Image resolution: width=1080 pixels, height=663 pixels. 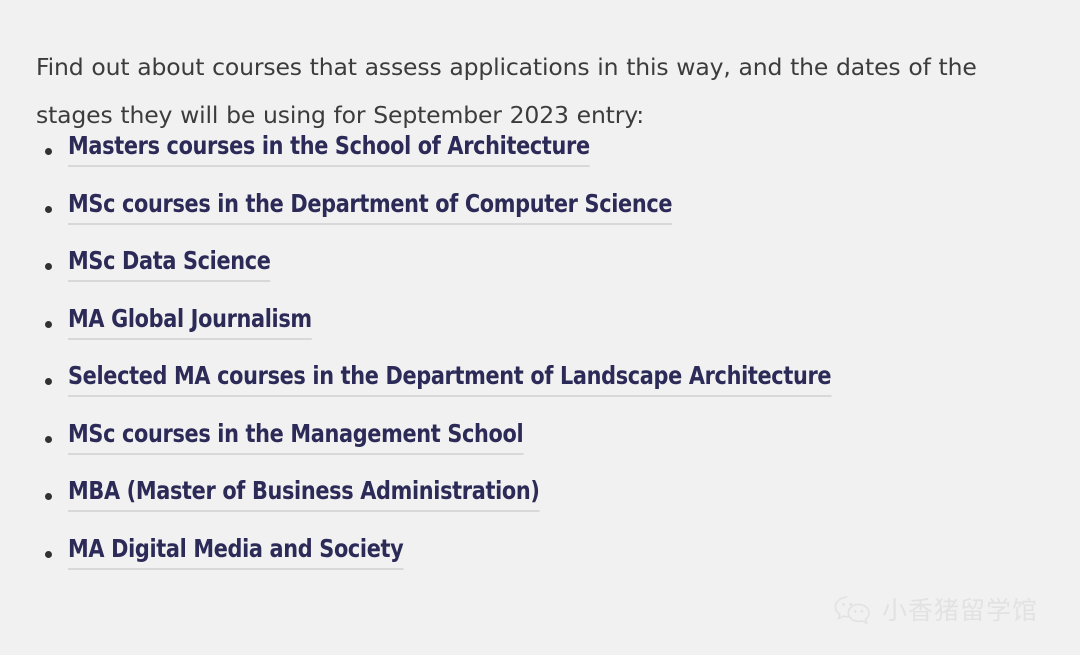 What do you see at coordinates (853, 611) in the screenshot?
I see `wechat-icon` at bounding box center [853, 611].